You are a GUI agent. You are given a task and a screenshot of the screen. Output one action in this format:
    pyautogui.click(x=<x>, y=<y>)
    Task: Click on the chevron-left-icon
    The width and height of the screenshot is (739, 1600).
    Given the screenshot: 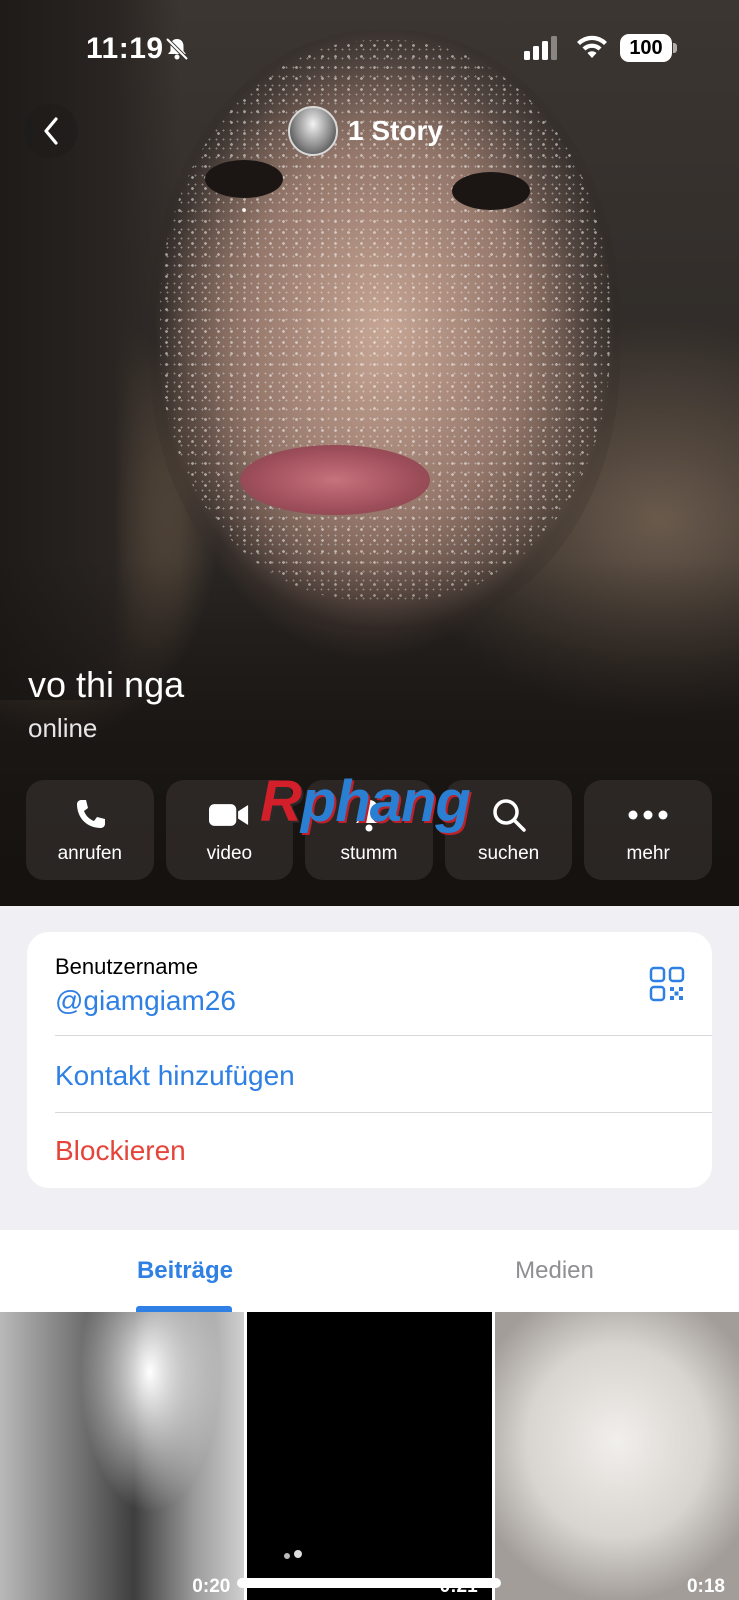 What is the action you would take?
    pyautogui.click(x=51, y=131)
    